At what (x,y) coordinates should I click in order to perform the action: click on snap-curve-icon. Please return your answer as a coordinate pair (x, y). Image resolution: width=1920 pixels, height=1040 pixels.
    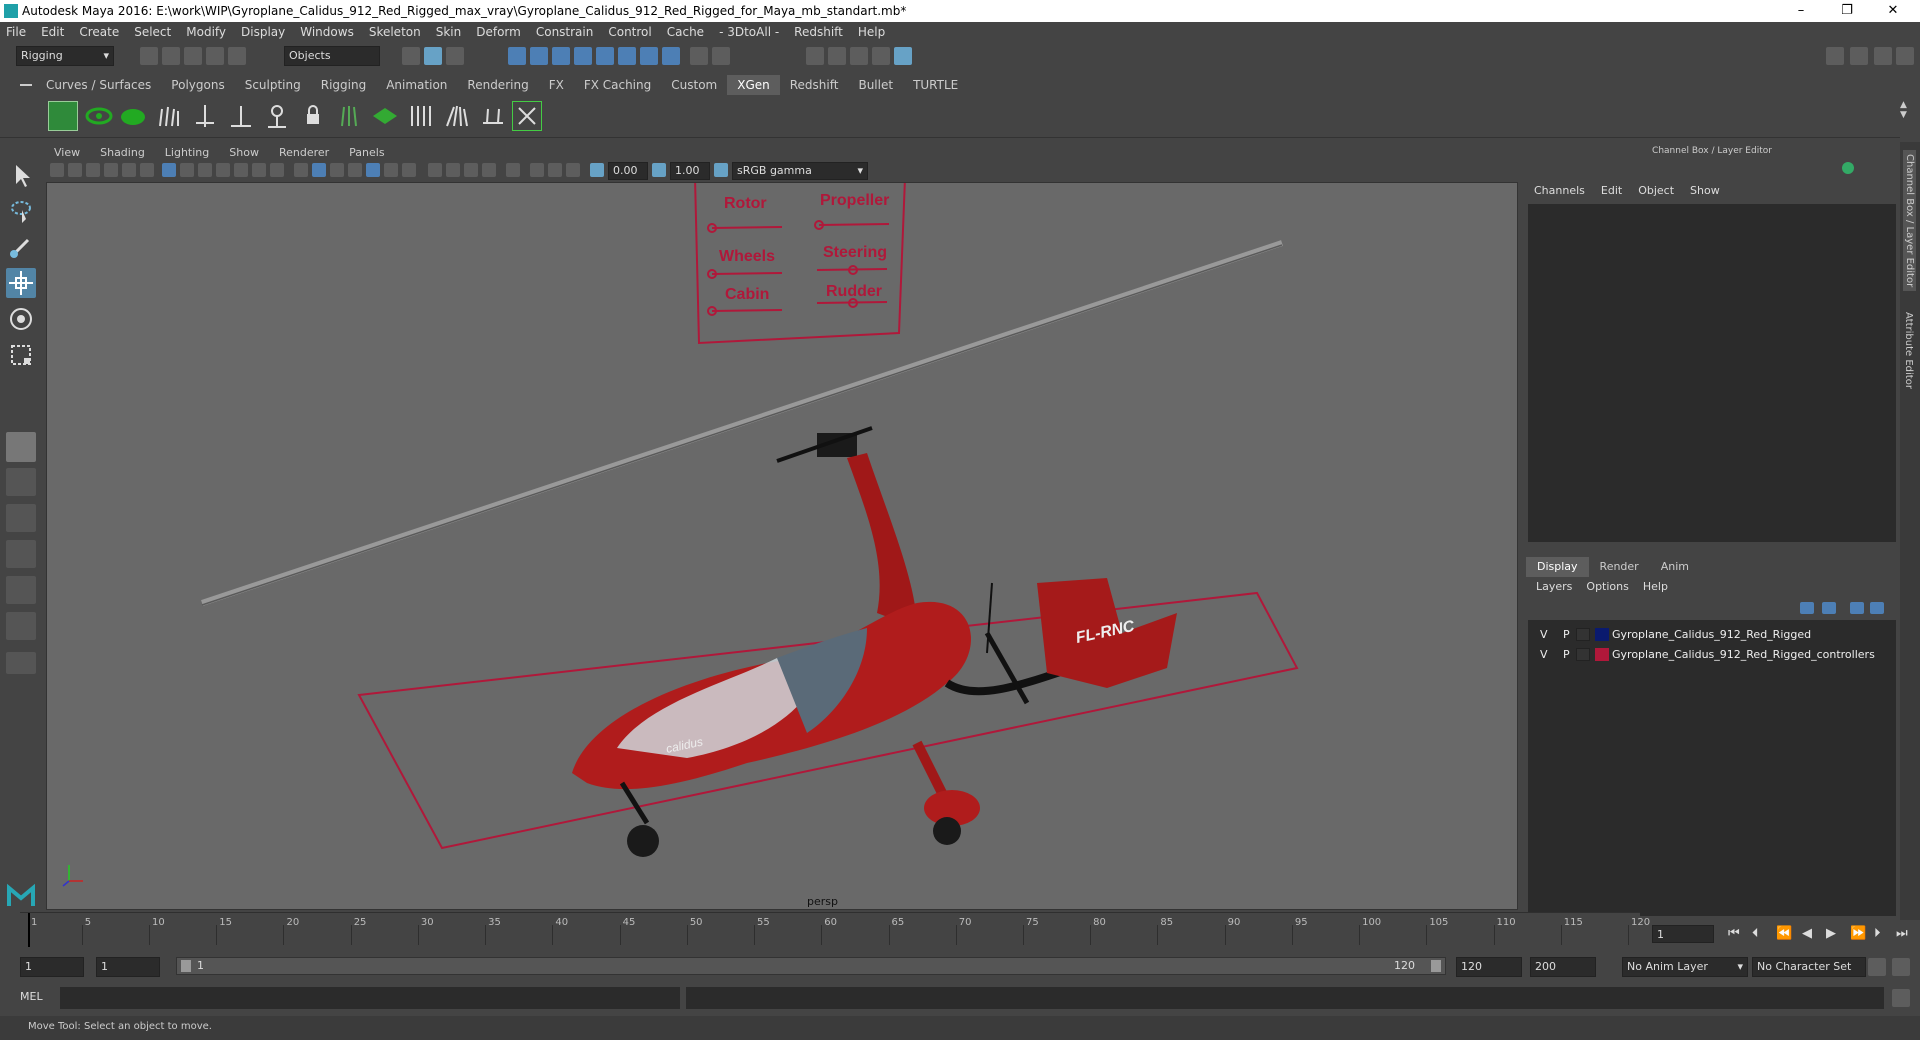
    Looking at the image, I should click on (539, 56).